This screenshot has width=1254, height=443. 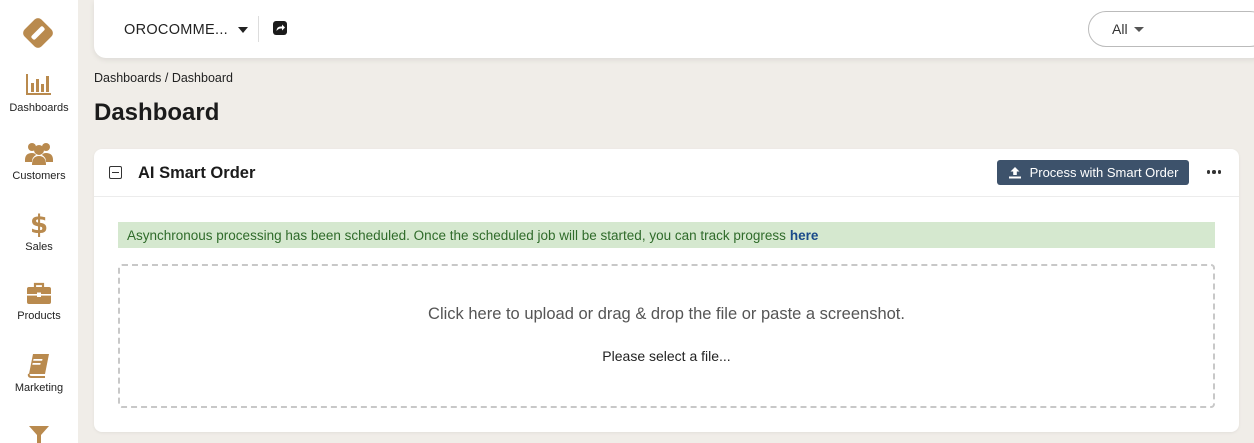 I want to click on widget-title: AI Smart Order, so click(x=197, y=173).